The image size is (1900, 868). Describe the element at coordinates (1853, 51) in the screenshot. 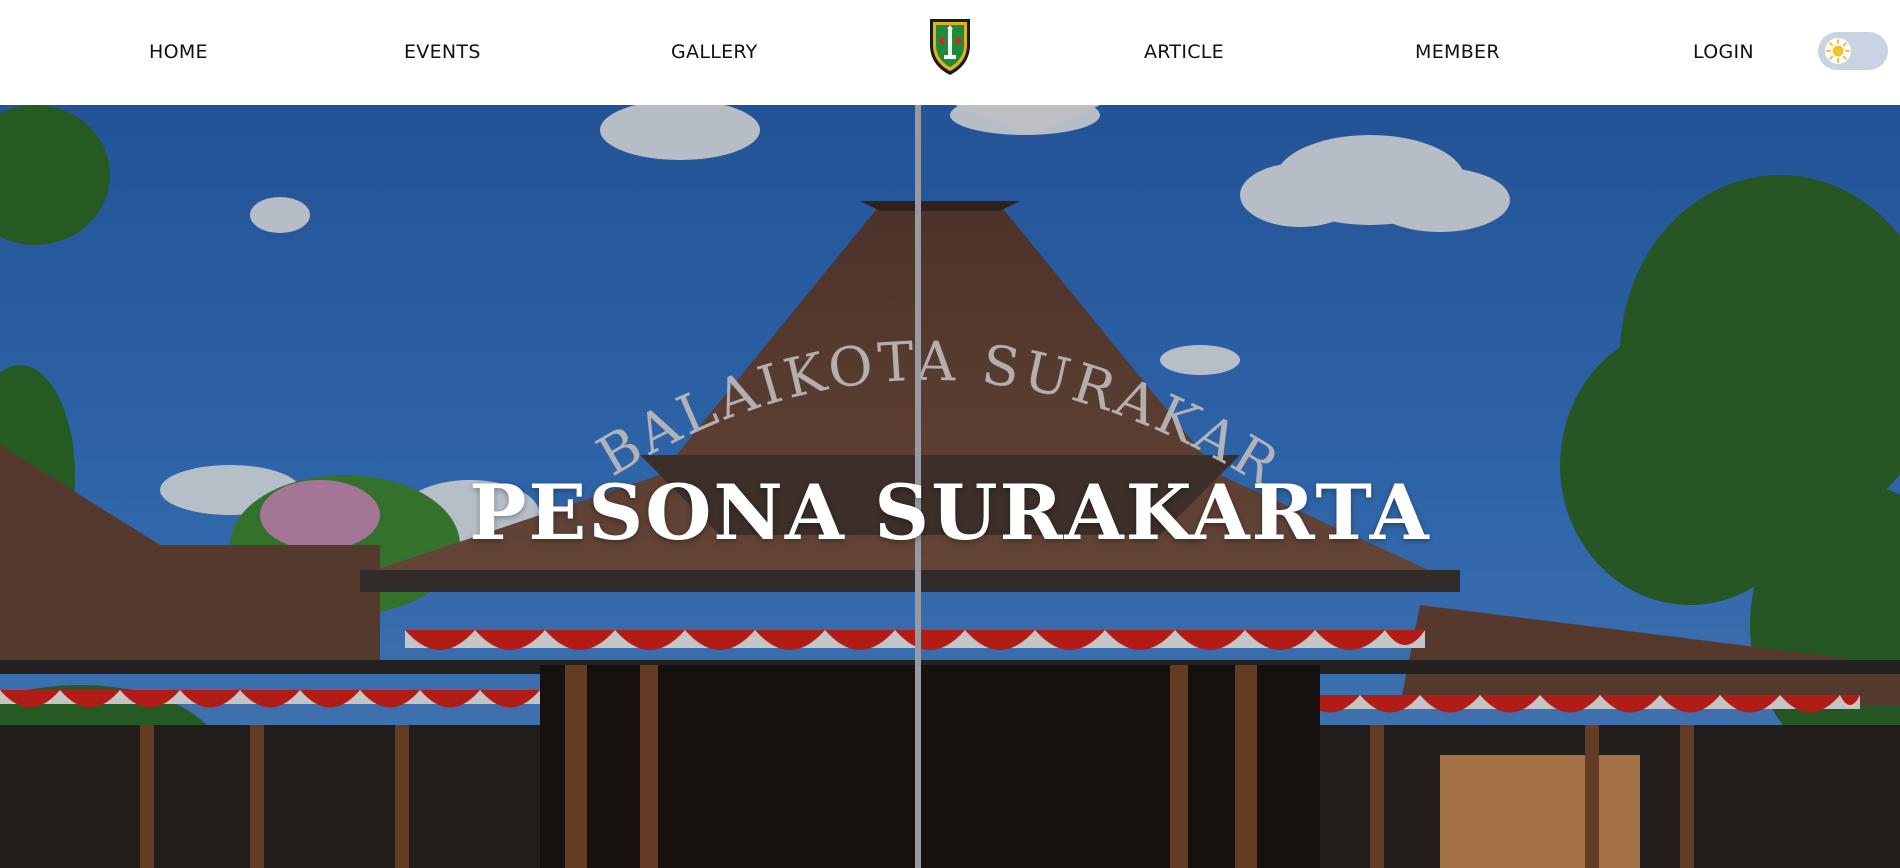

I see `theme-toggle` at that location.